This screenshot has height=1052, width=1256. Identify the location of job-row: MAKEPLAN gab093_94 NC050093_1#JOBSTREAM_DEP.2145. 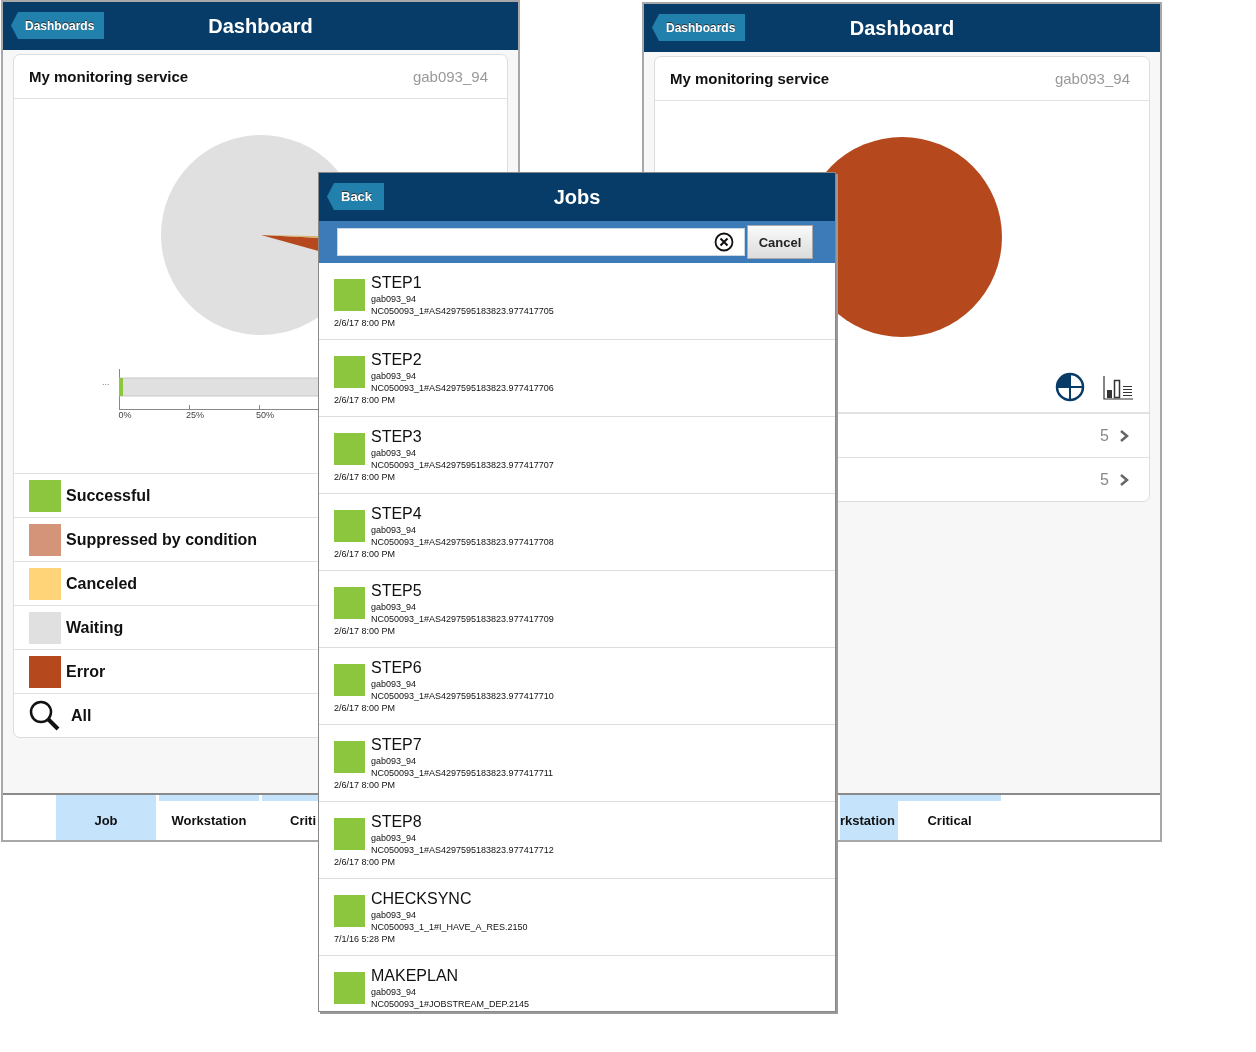
(577, 983).